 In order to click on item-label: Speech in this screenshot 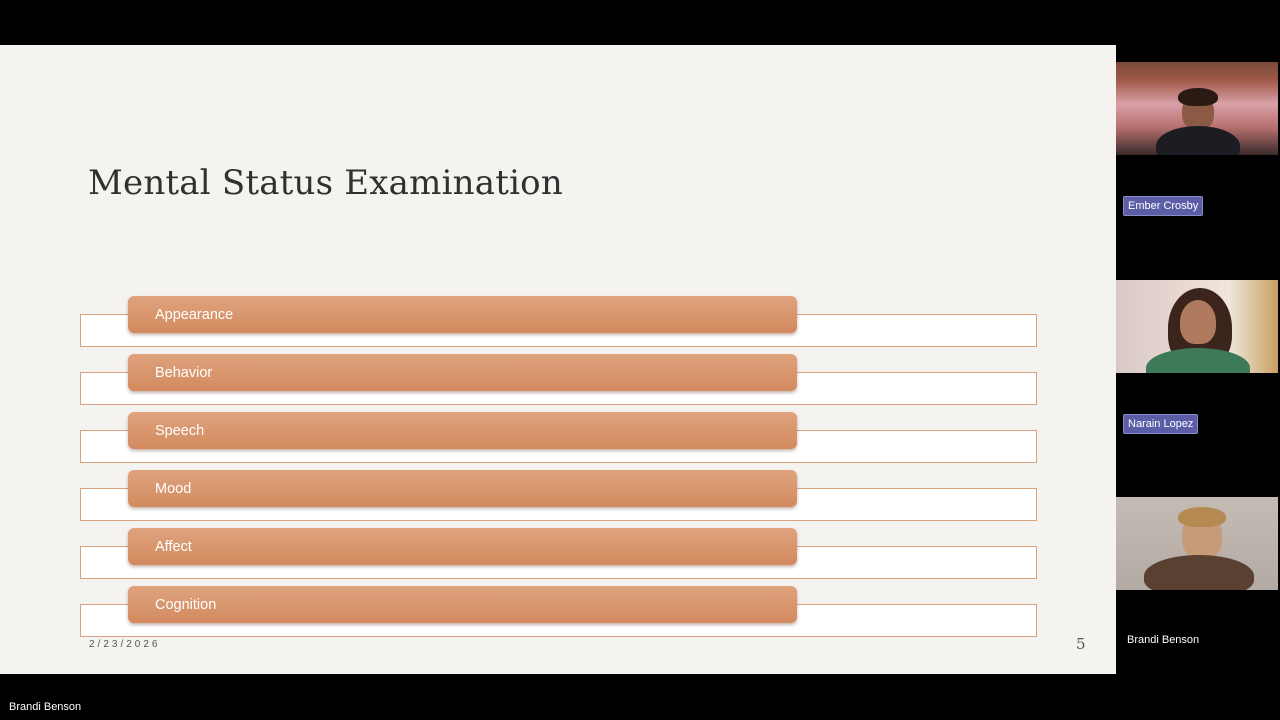, I will do `click(180, 430)`.